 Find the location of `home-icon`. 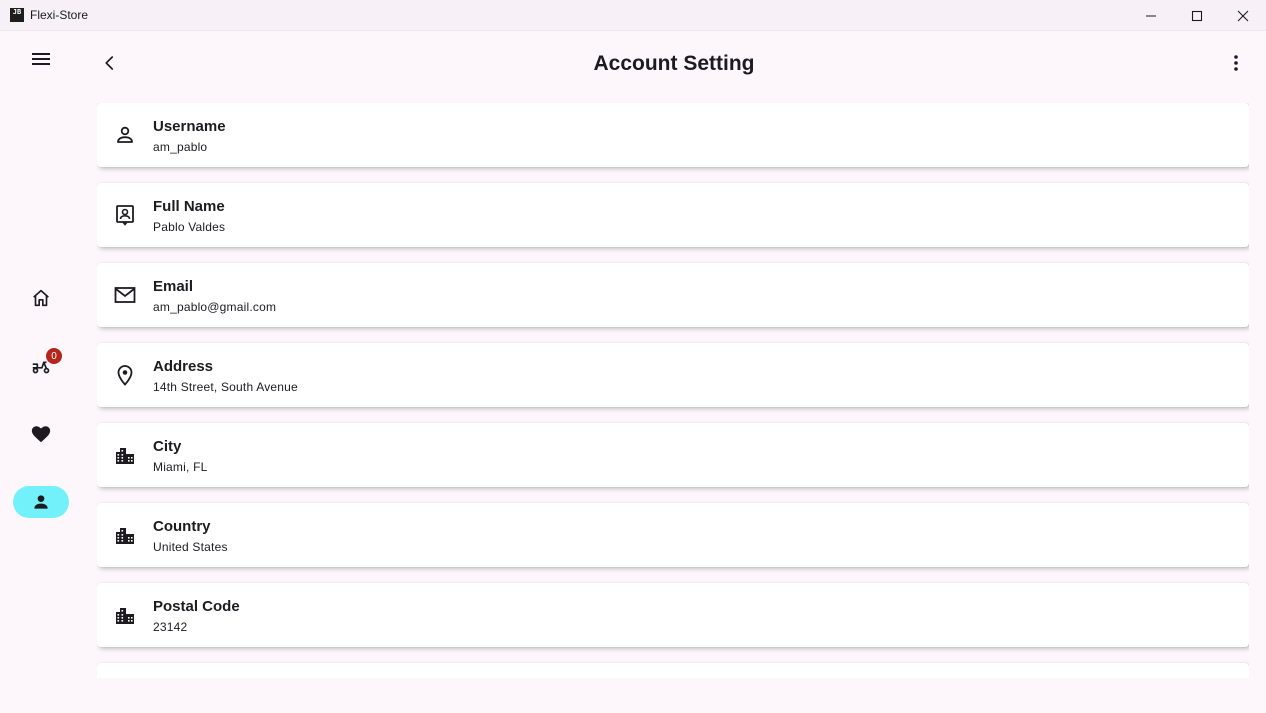

home-icon is located at coordinates (41, 298).